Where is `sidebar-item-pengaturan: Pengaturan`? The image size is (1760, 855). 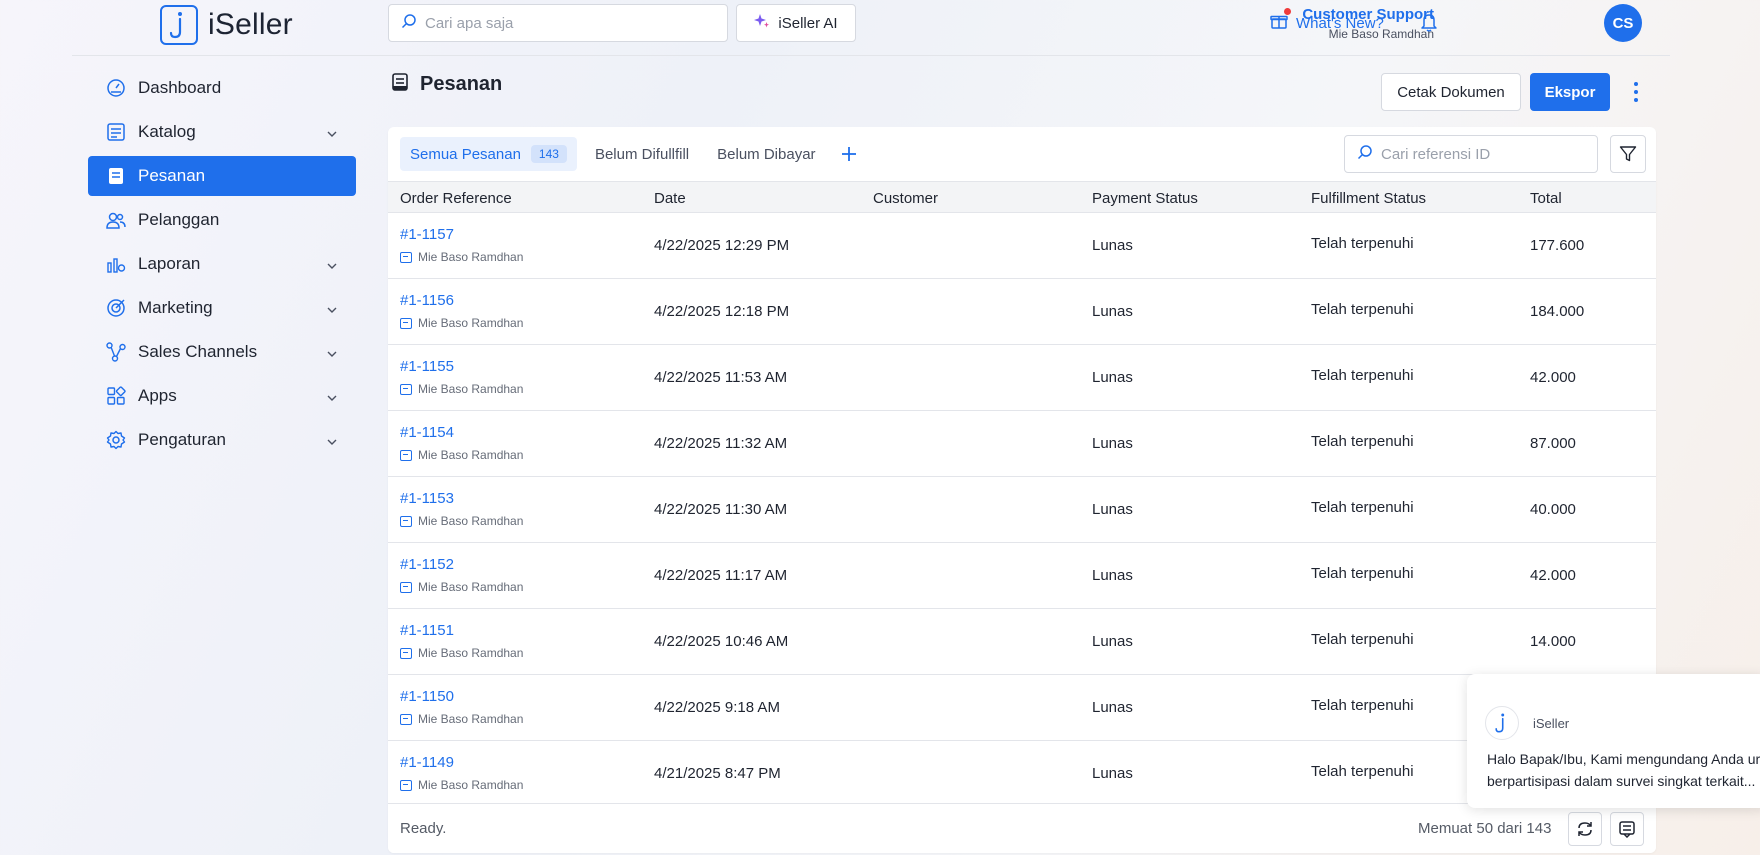
sidebar-item-pengaturan: Pengaturan is located at coordinates (222, 440).